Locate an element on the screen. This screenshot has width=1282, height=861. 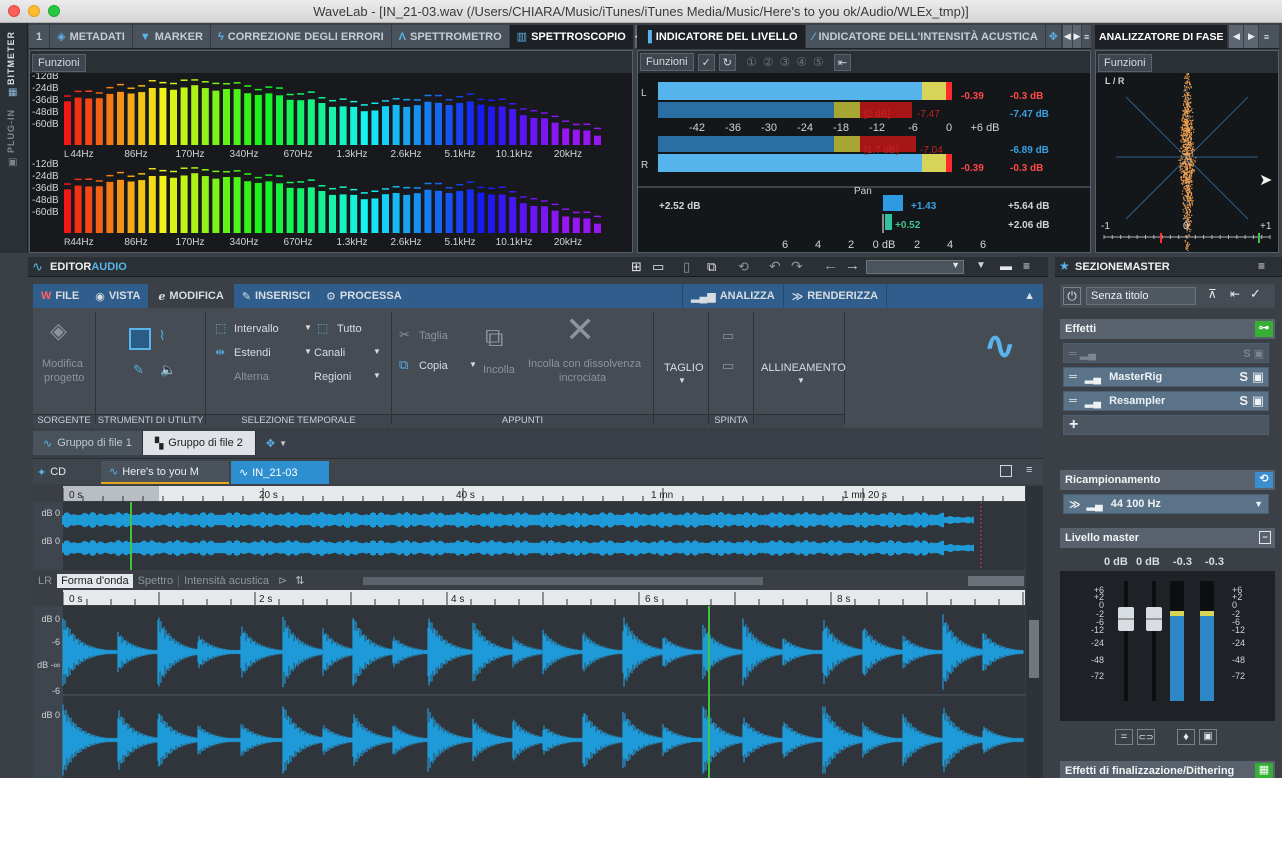
history-dropdown: ▼ is located at coordinates (915, 267).